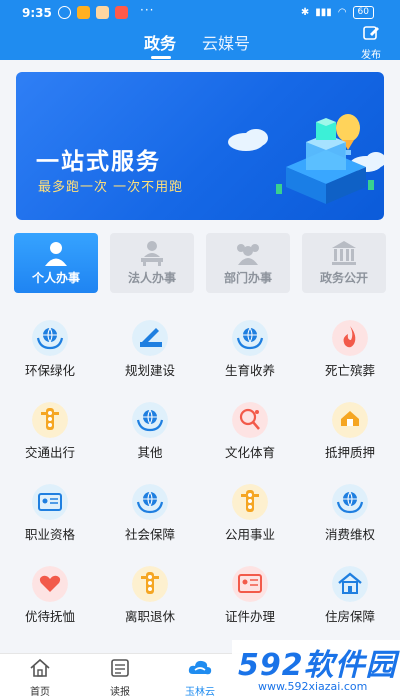 This screenshot has height=700, width=400. What do you see at coordinates (56, 254) in the screenshot?
I see `person-icon` at bounding box center [56, 254].